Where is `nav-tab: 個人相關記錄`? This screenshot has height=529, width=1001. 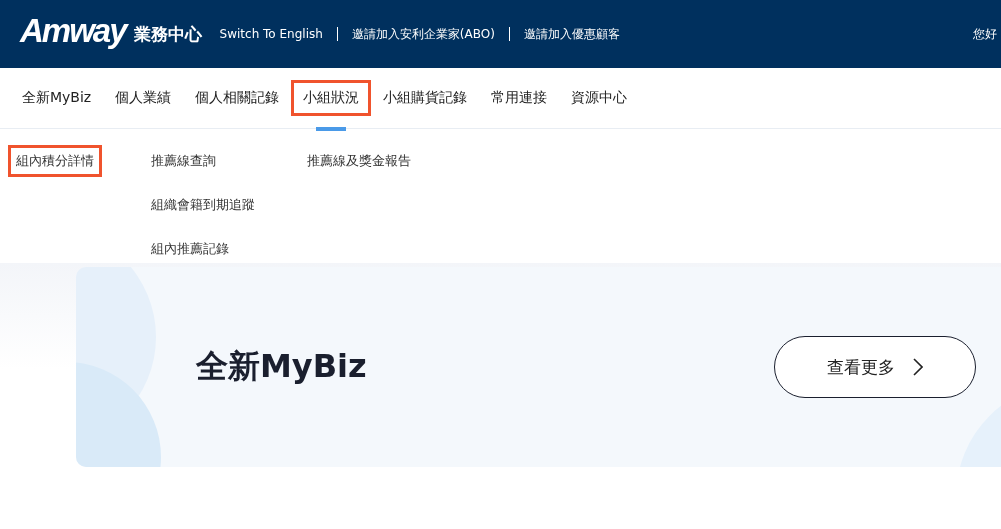
nav-tab: 個人相關記錄 is located at coordinates (237, 98).